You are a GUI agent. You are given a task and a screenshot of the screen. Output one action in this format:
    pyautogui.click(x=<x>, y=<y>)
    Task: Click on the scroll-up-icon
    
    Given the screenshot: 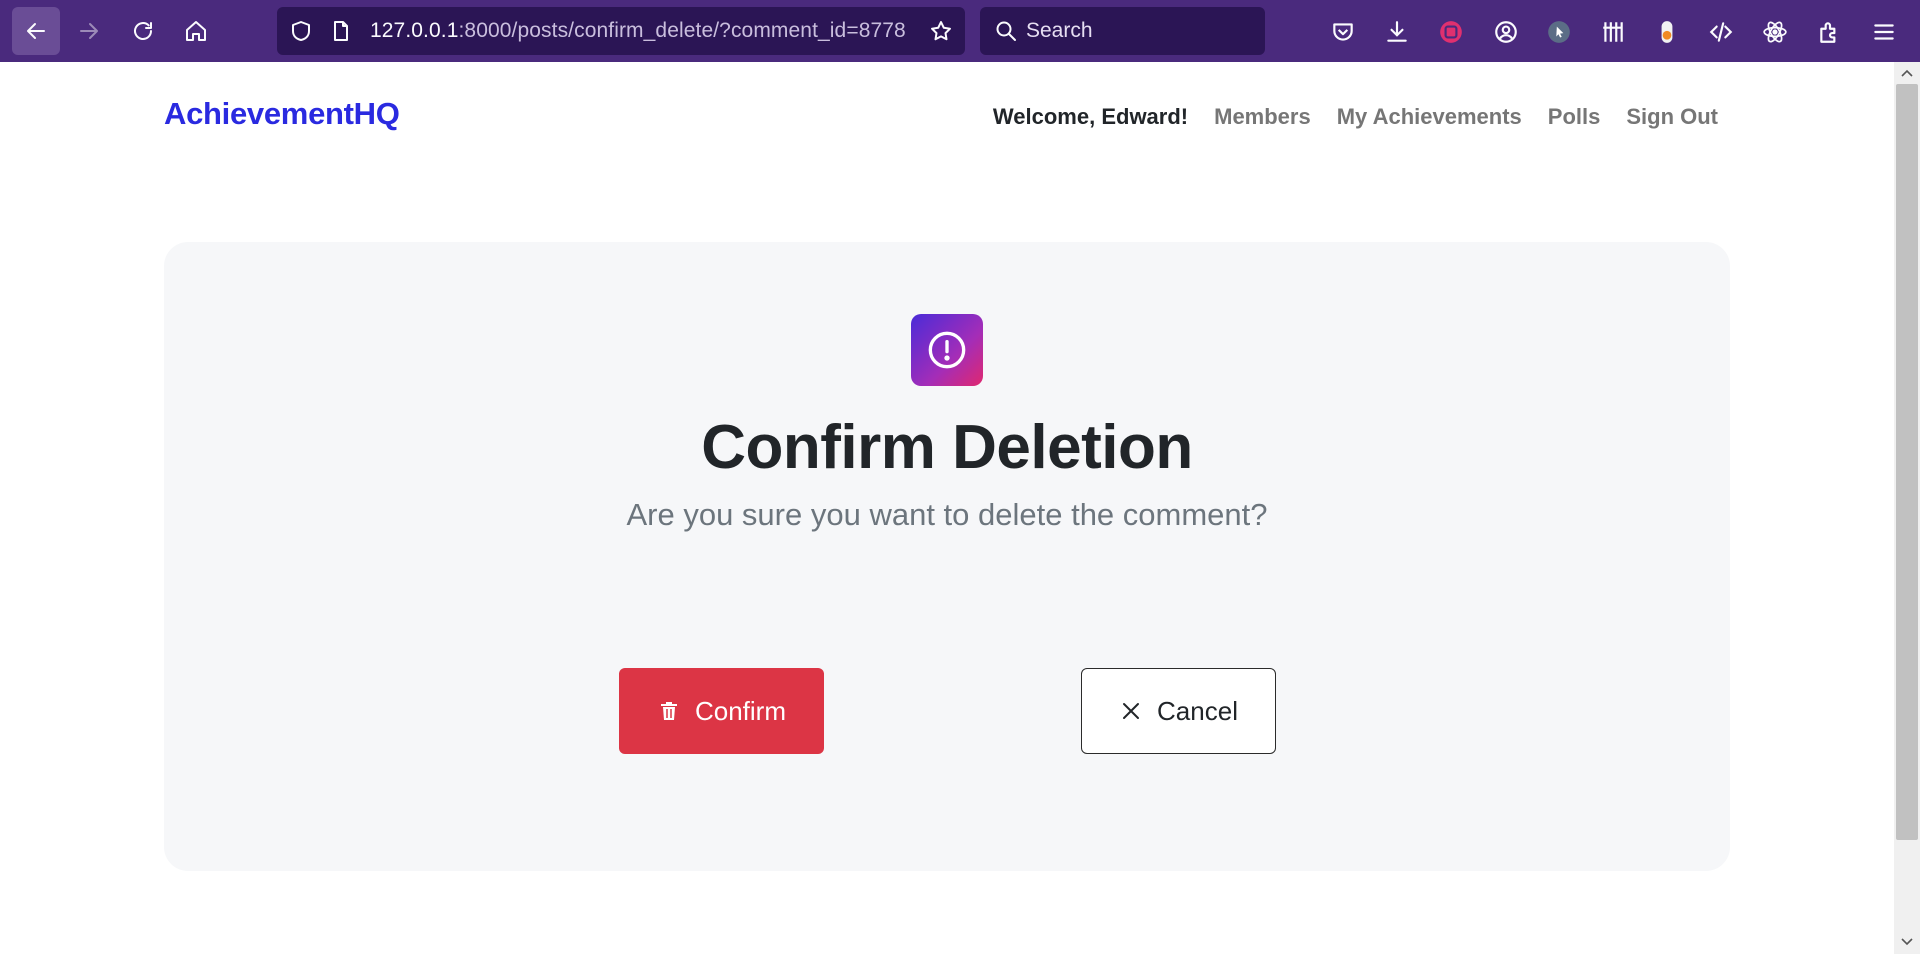 What is the action you would take?
    pyautogui.click(x=1907, y=74)
    